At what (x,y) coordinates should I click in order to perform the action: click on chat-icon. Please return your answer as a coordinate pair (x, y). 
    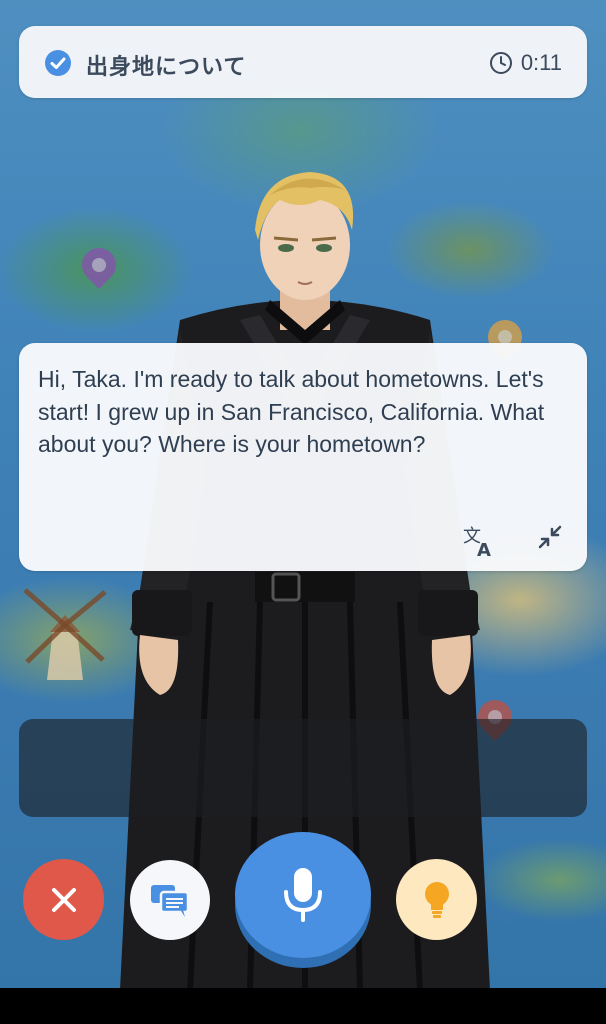
    Looking at the image, I should click on (170, 901).